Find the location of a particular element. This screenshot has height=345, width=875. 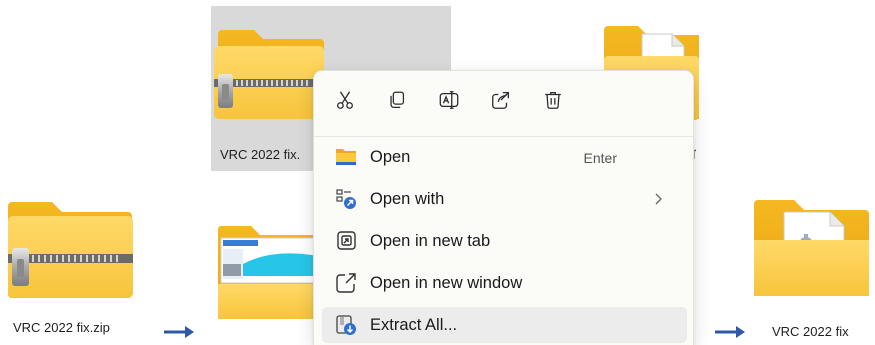

new-window-icon is located at coordinates (346, 283).